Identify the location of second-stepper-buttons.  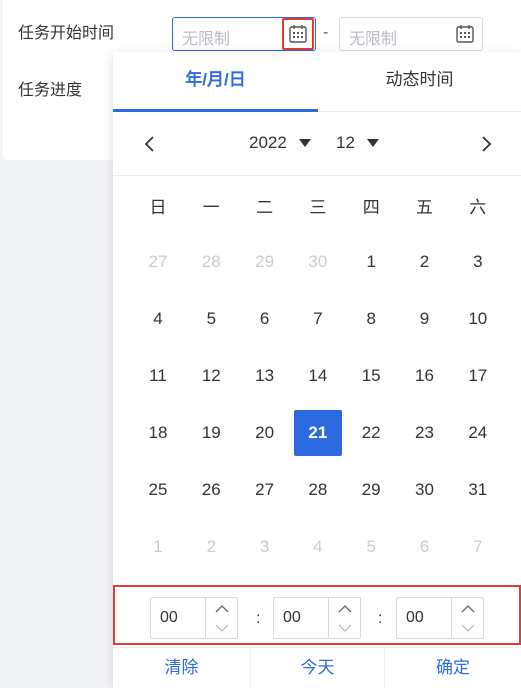
(467, 618).